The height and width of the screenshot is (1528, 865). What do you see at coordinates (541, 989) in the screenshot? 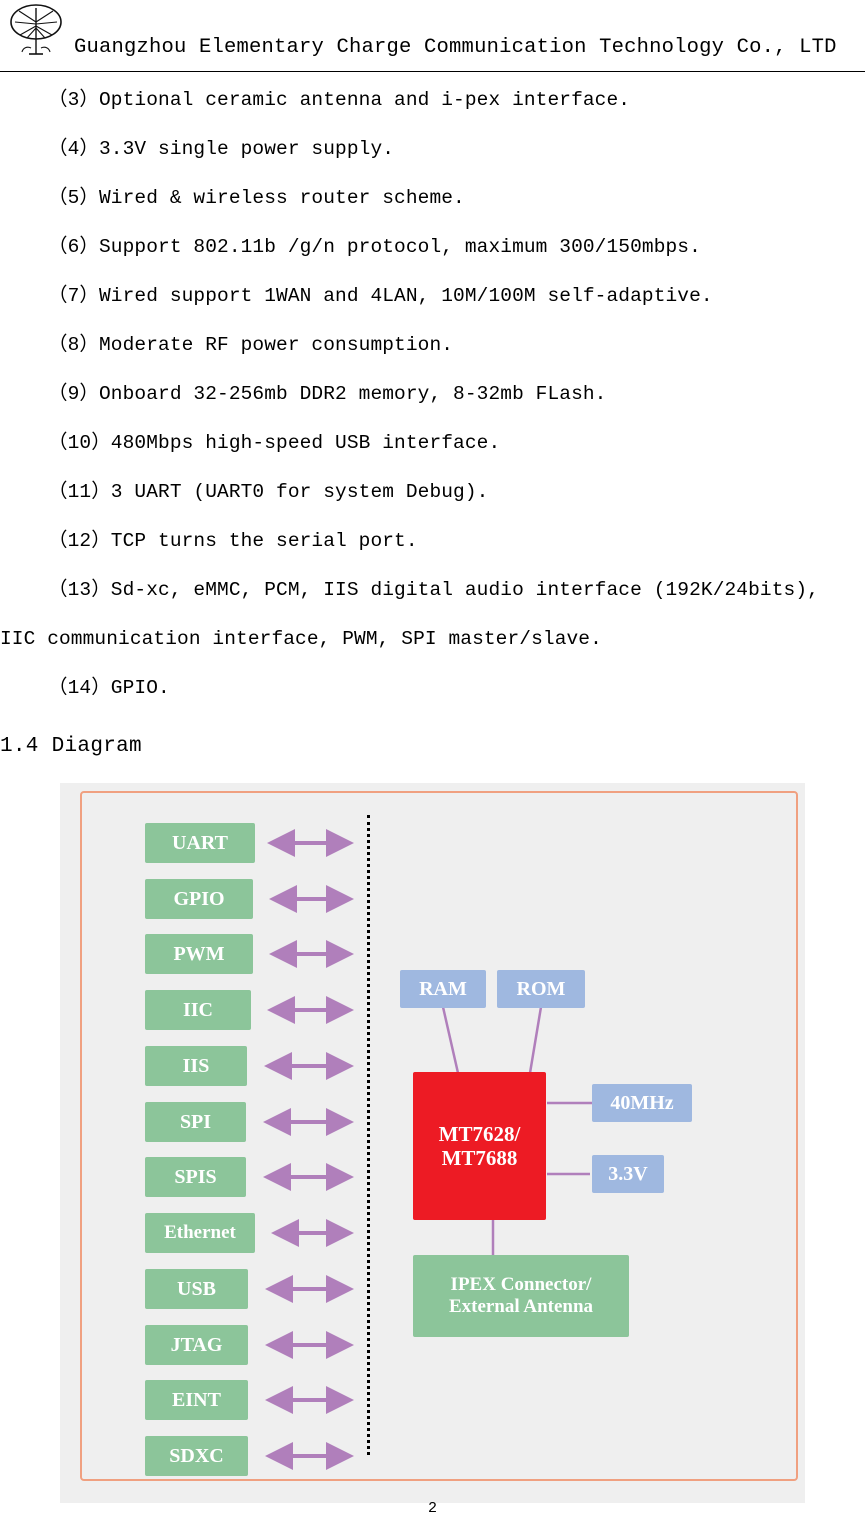
I see `diagram-block-rom: ROM` at bounding box center [541, 989].